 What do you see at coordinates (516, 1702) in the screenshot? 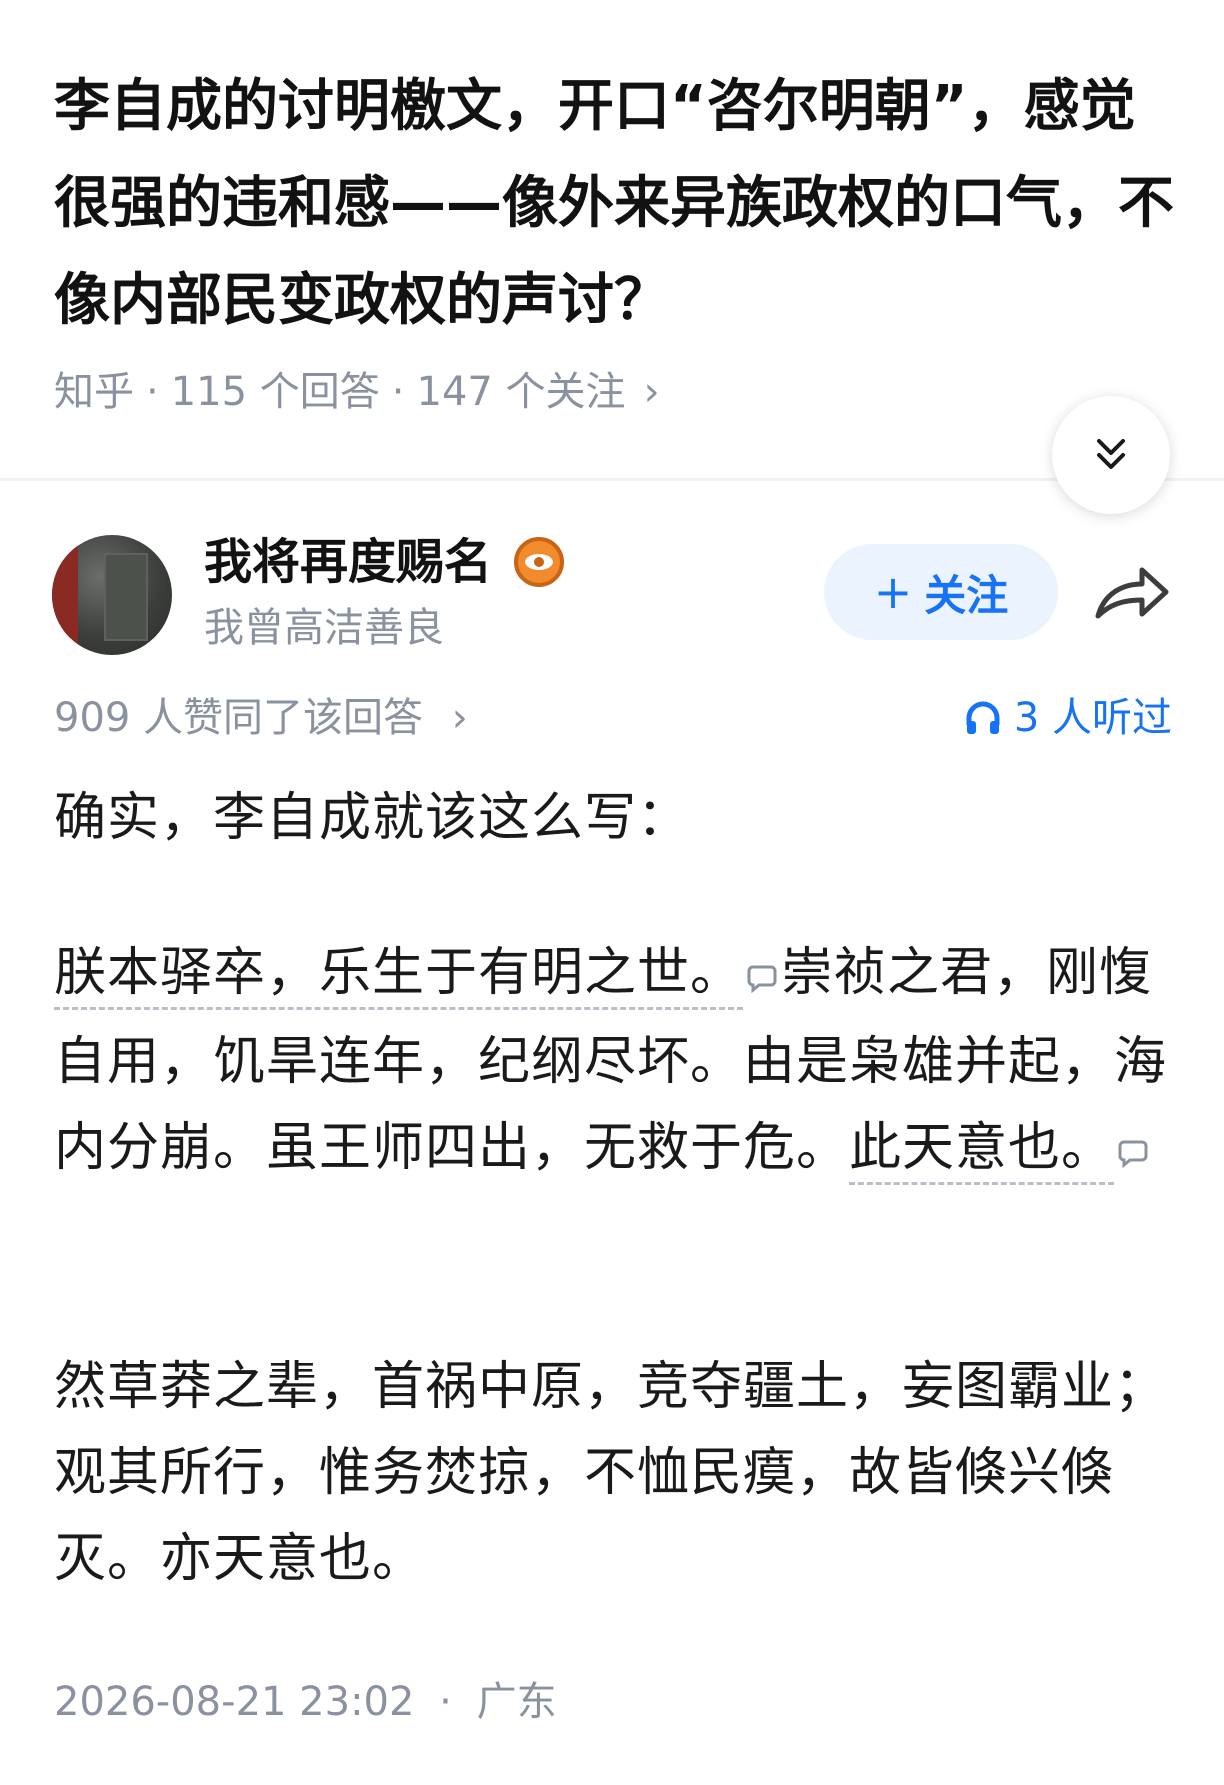
I see `answer-location: 广东` at bounding box center [516, 1702].